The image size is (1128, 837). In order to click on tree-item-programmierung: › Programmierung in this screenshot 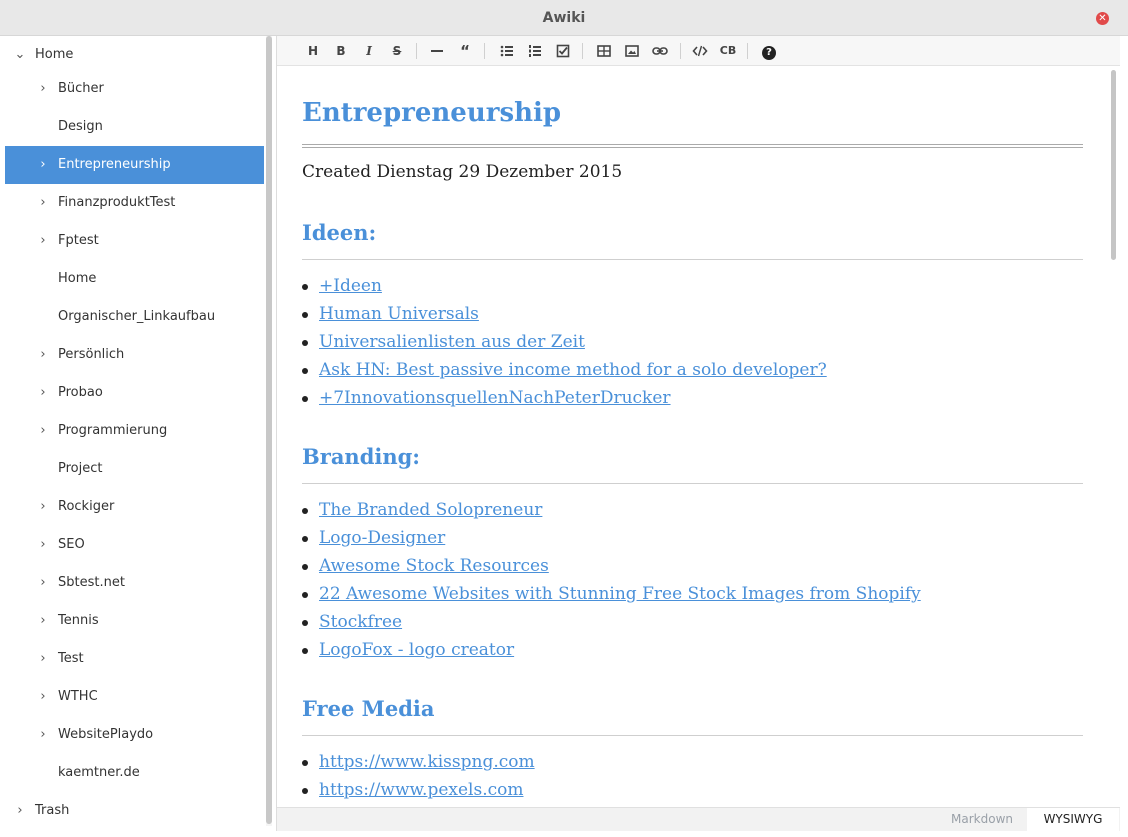, I will do `click(134, 431)`.